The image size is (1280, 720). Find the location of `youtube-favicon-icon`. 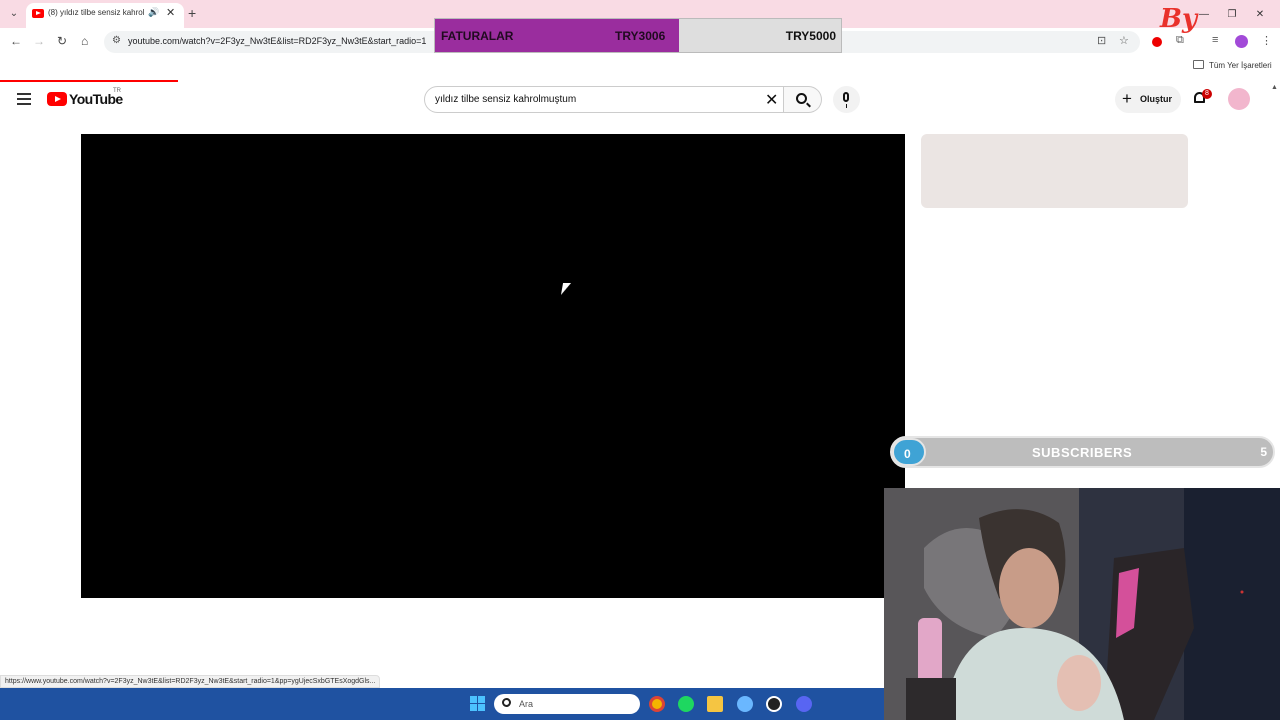

youtube-favicon-icon is located at coordinates (38, 13).